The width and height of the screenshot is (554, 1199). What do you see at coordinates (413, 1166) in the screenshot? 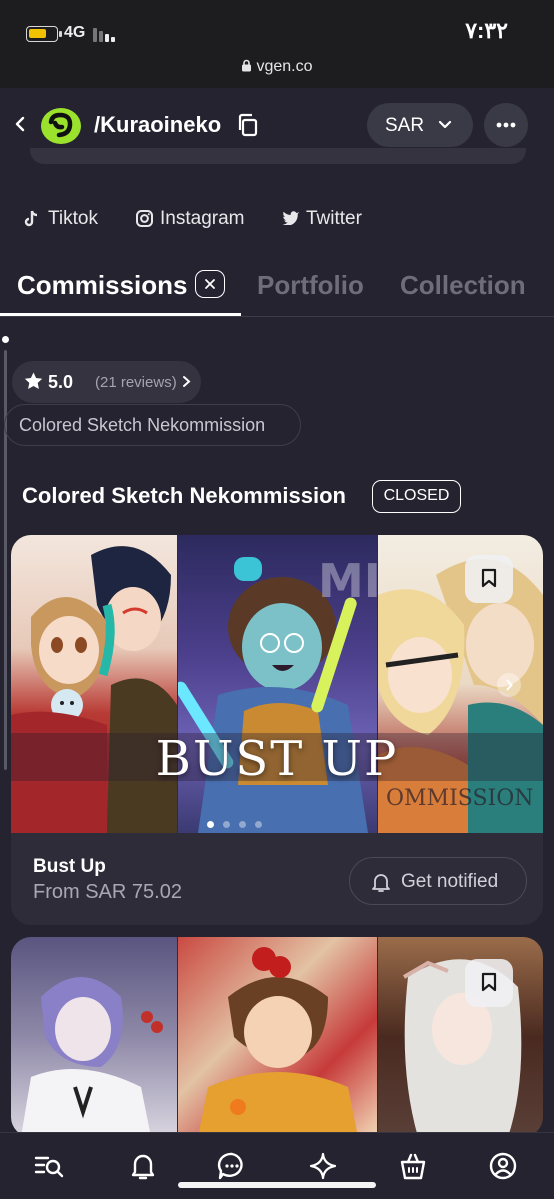
I see `shop-icon` at bounding box center [413, 1166].